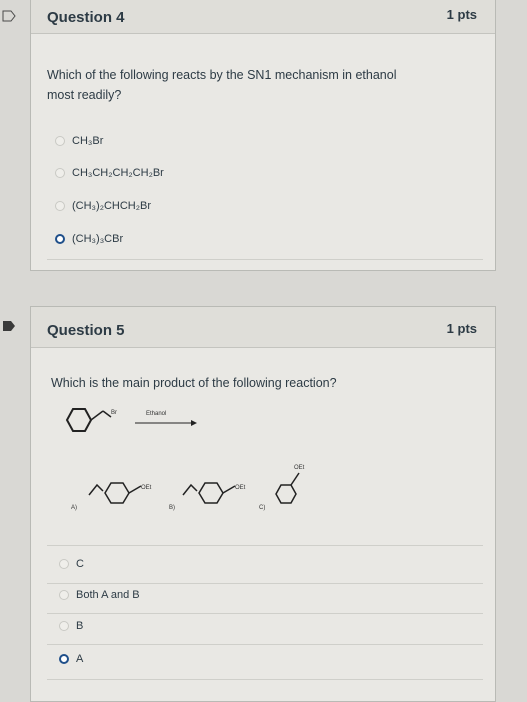 This screenshot has height=702, width=527. I want to click on flag-question-5-icon, so click(9, 326).